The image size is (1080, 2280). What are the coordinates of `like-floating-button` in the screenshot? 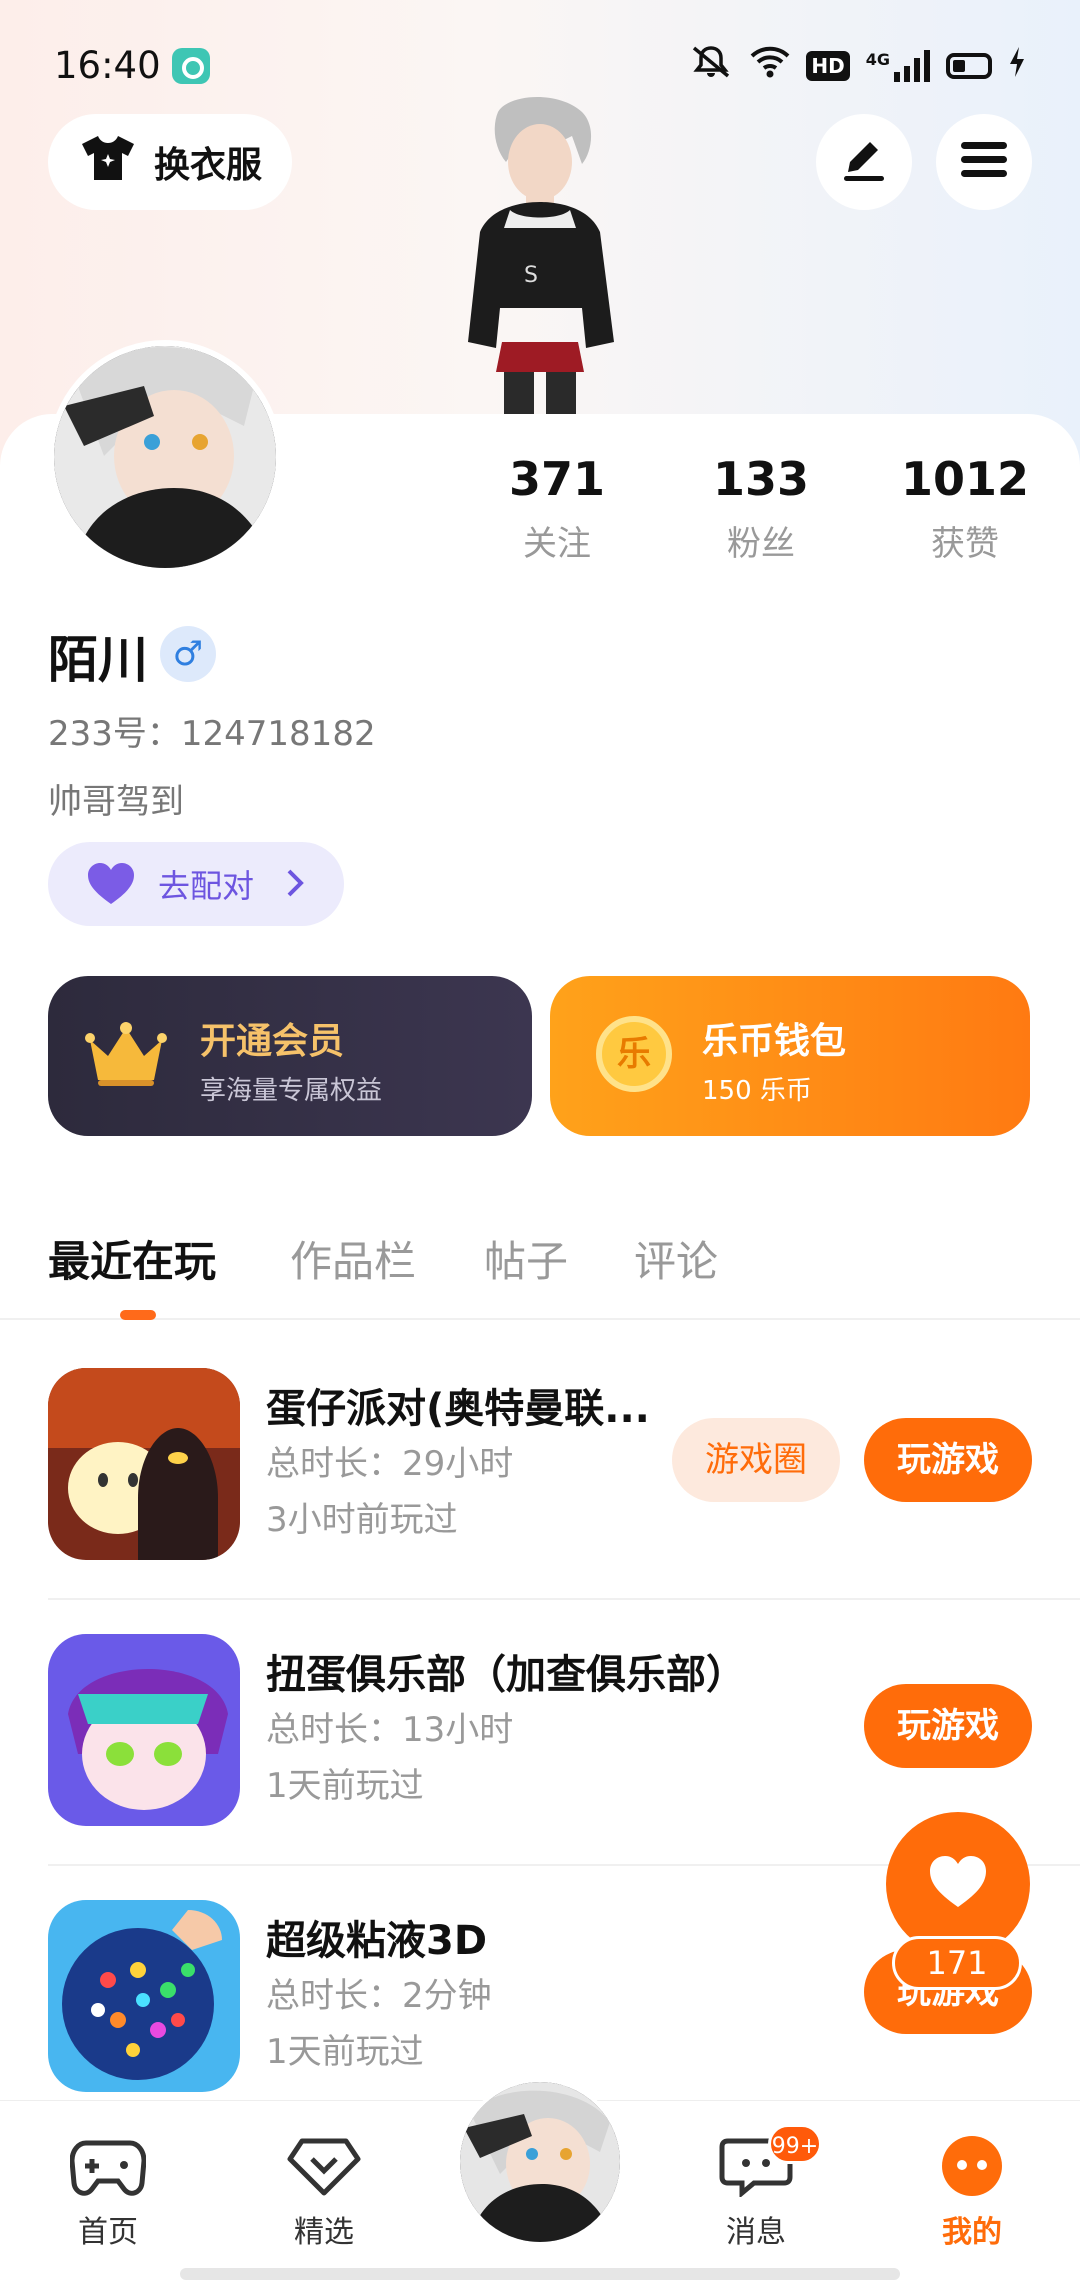 It's located at (958, 1884).